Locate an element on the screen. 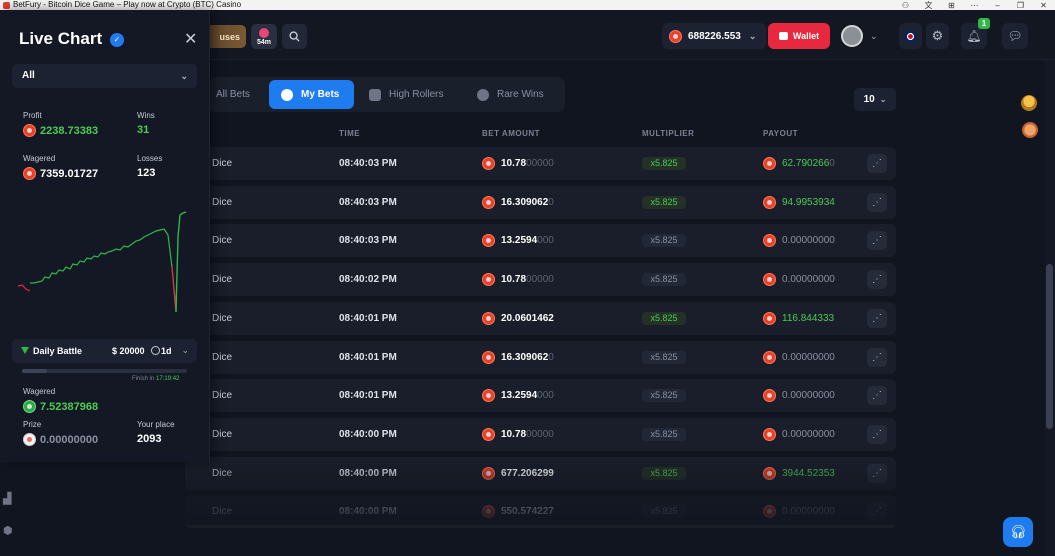 The image size is (1055, 556). headset-icon: 🎧︎ is located at coordinates (1018, 531).